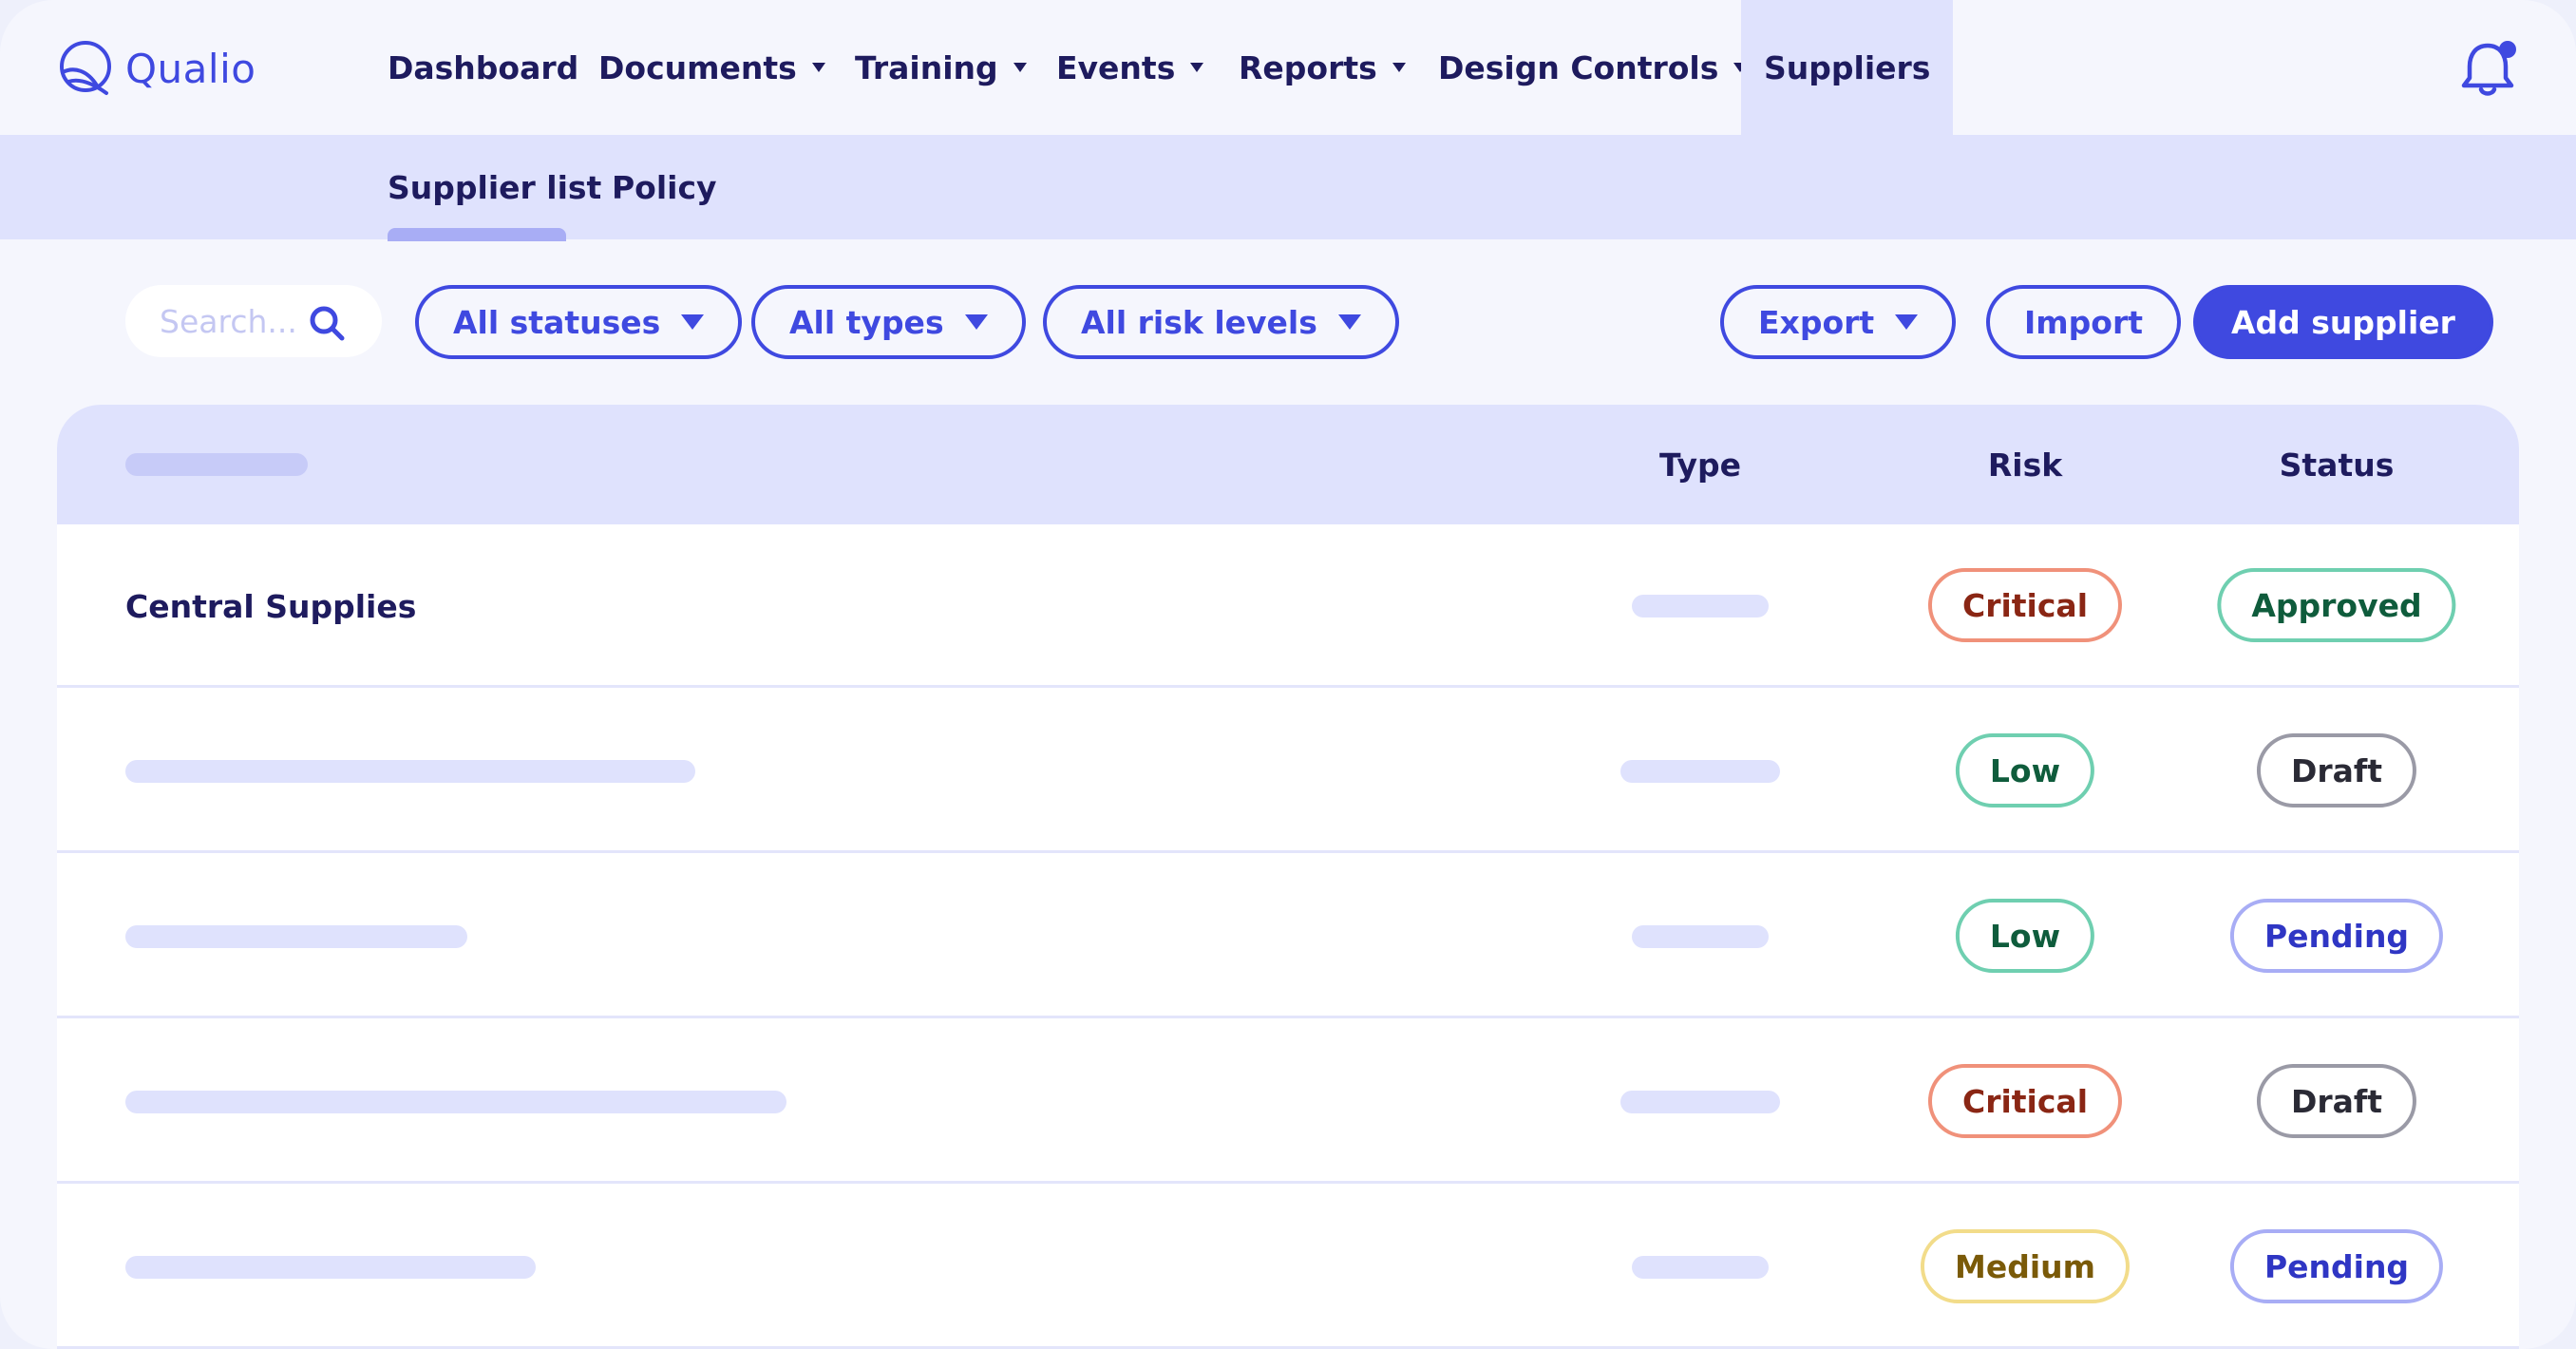 The image size is (2576, 1349). I want to click on status-filter-dropdown: All statuses, so click(579, 322).